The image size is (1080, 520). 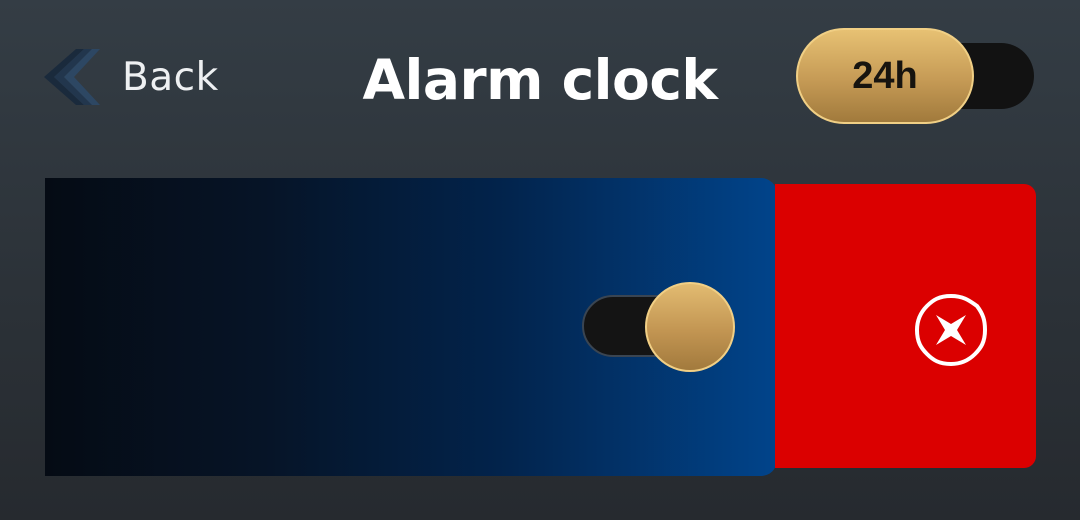 I want to click on double-chevron-left-icon, so click(x=71, y=77).